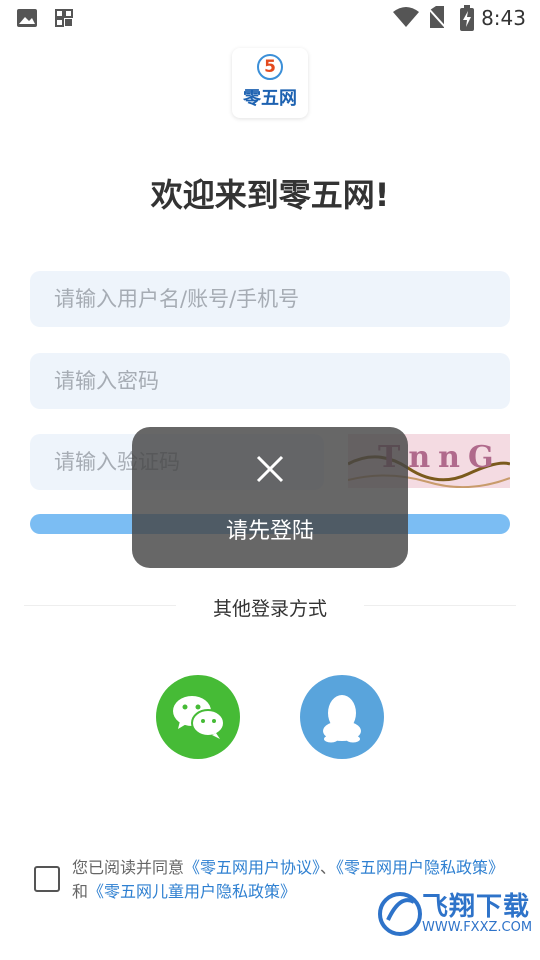 This screenshot has height=960, width=540. What do you see at coordinates (27, 18) in the screenshot?
I see `image-icon` at bounding box center [27, 18].